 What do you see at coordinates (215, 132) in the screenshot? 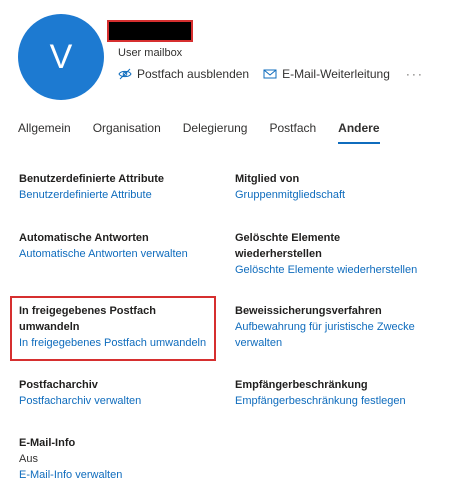
I see `tab-delegierung: Delegierung` at bounding box center [215, 132].